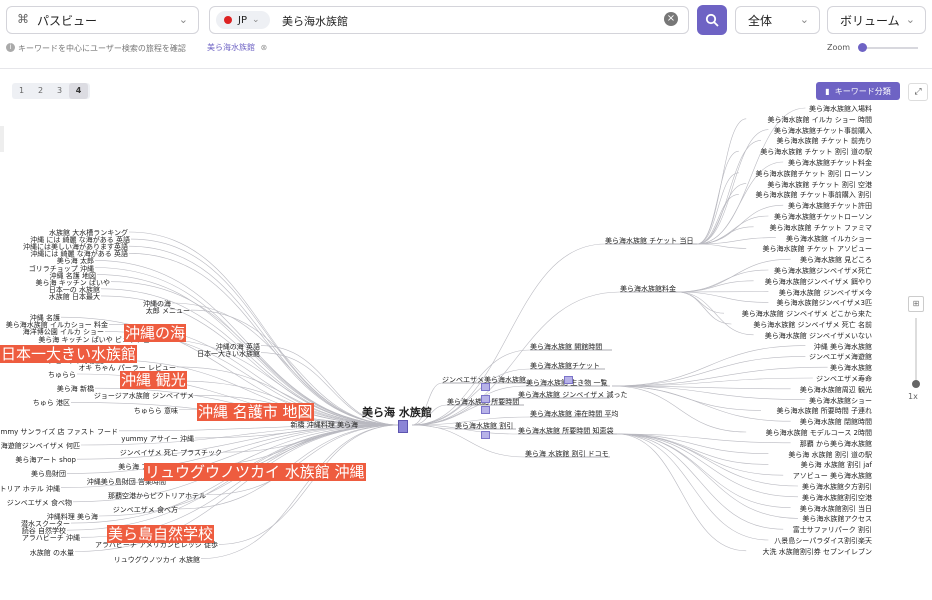 Image resolution: width=932 pixels, height=600 pixels. What do you see at coordinates (712, 20) in the screenshot?
I see `search-button` at bounding box center [712, 20].